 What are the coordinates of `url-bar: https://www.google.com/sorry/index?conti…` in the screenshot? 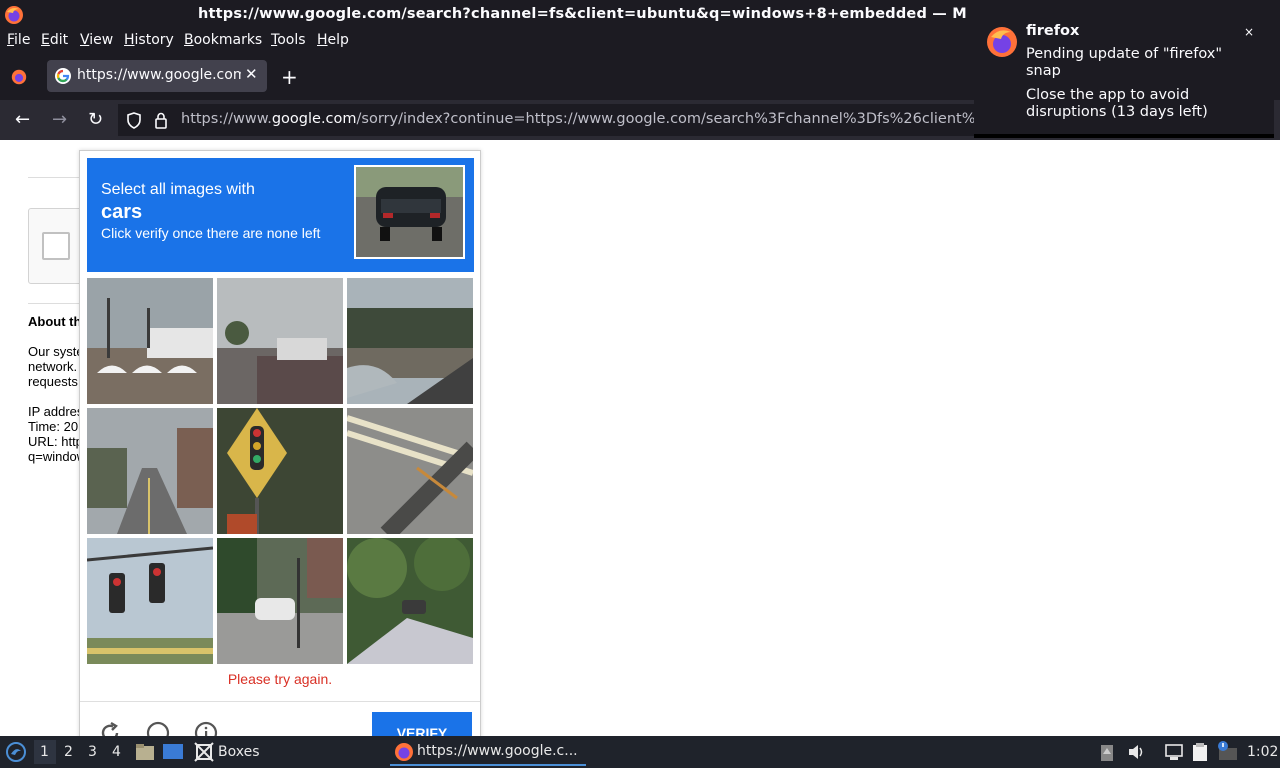 It's located at (548, 120).